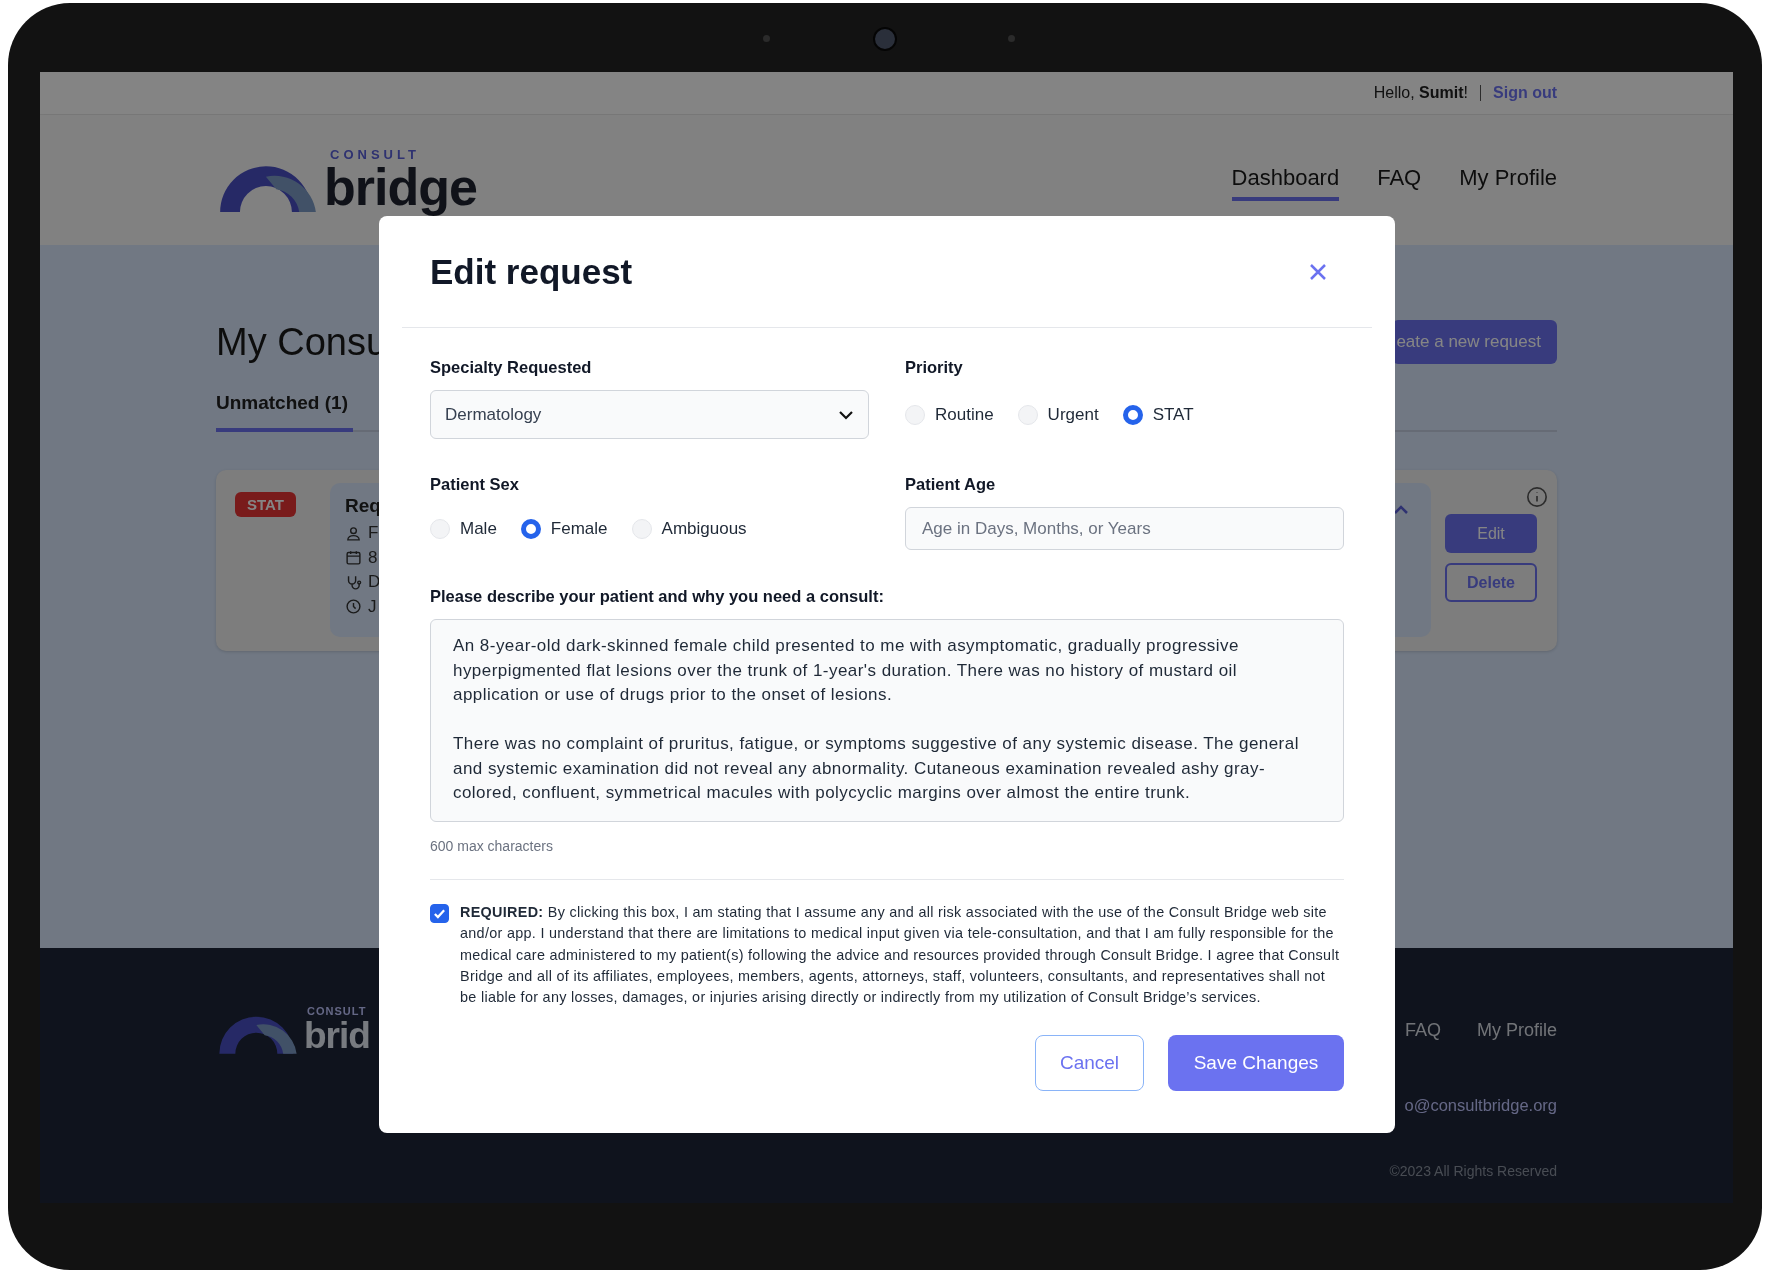 This screenshot has width=1768, height=1273. Describe the element at coordinates (1420, 93) in the screenshot. I see `greeting-text: Hello, Sumit!` at that location.